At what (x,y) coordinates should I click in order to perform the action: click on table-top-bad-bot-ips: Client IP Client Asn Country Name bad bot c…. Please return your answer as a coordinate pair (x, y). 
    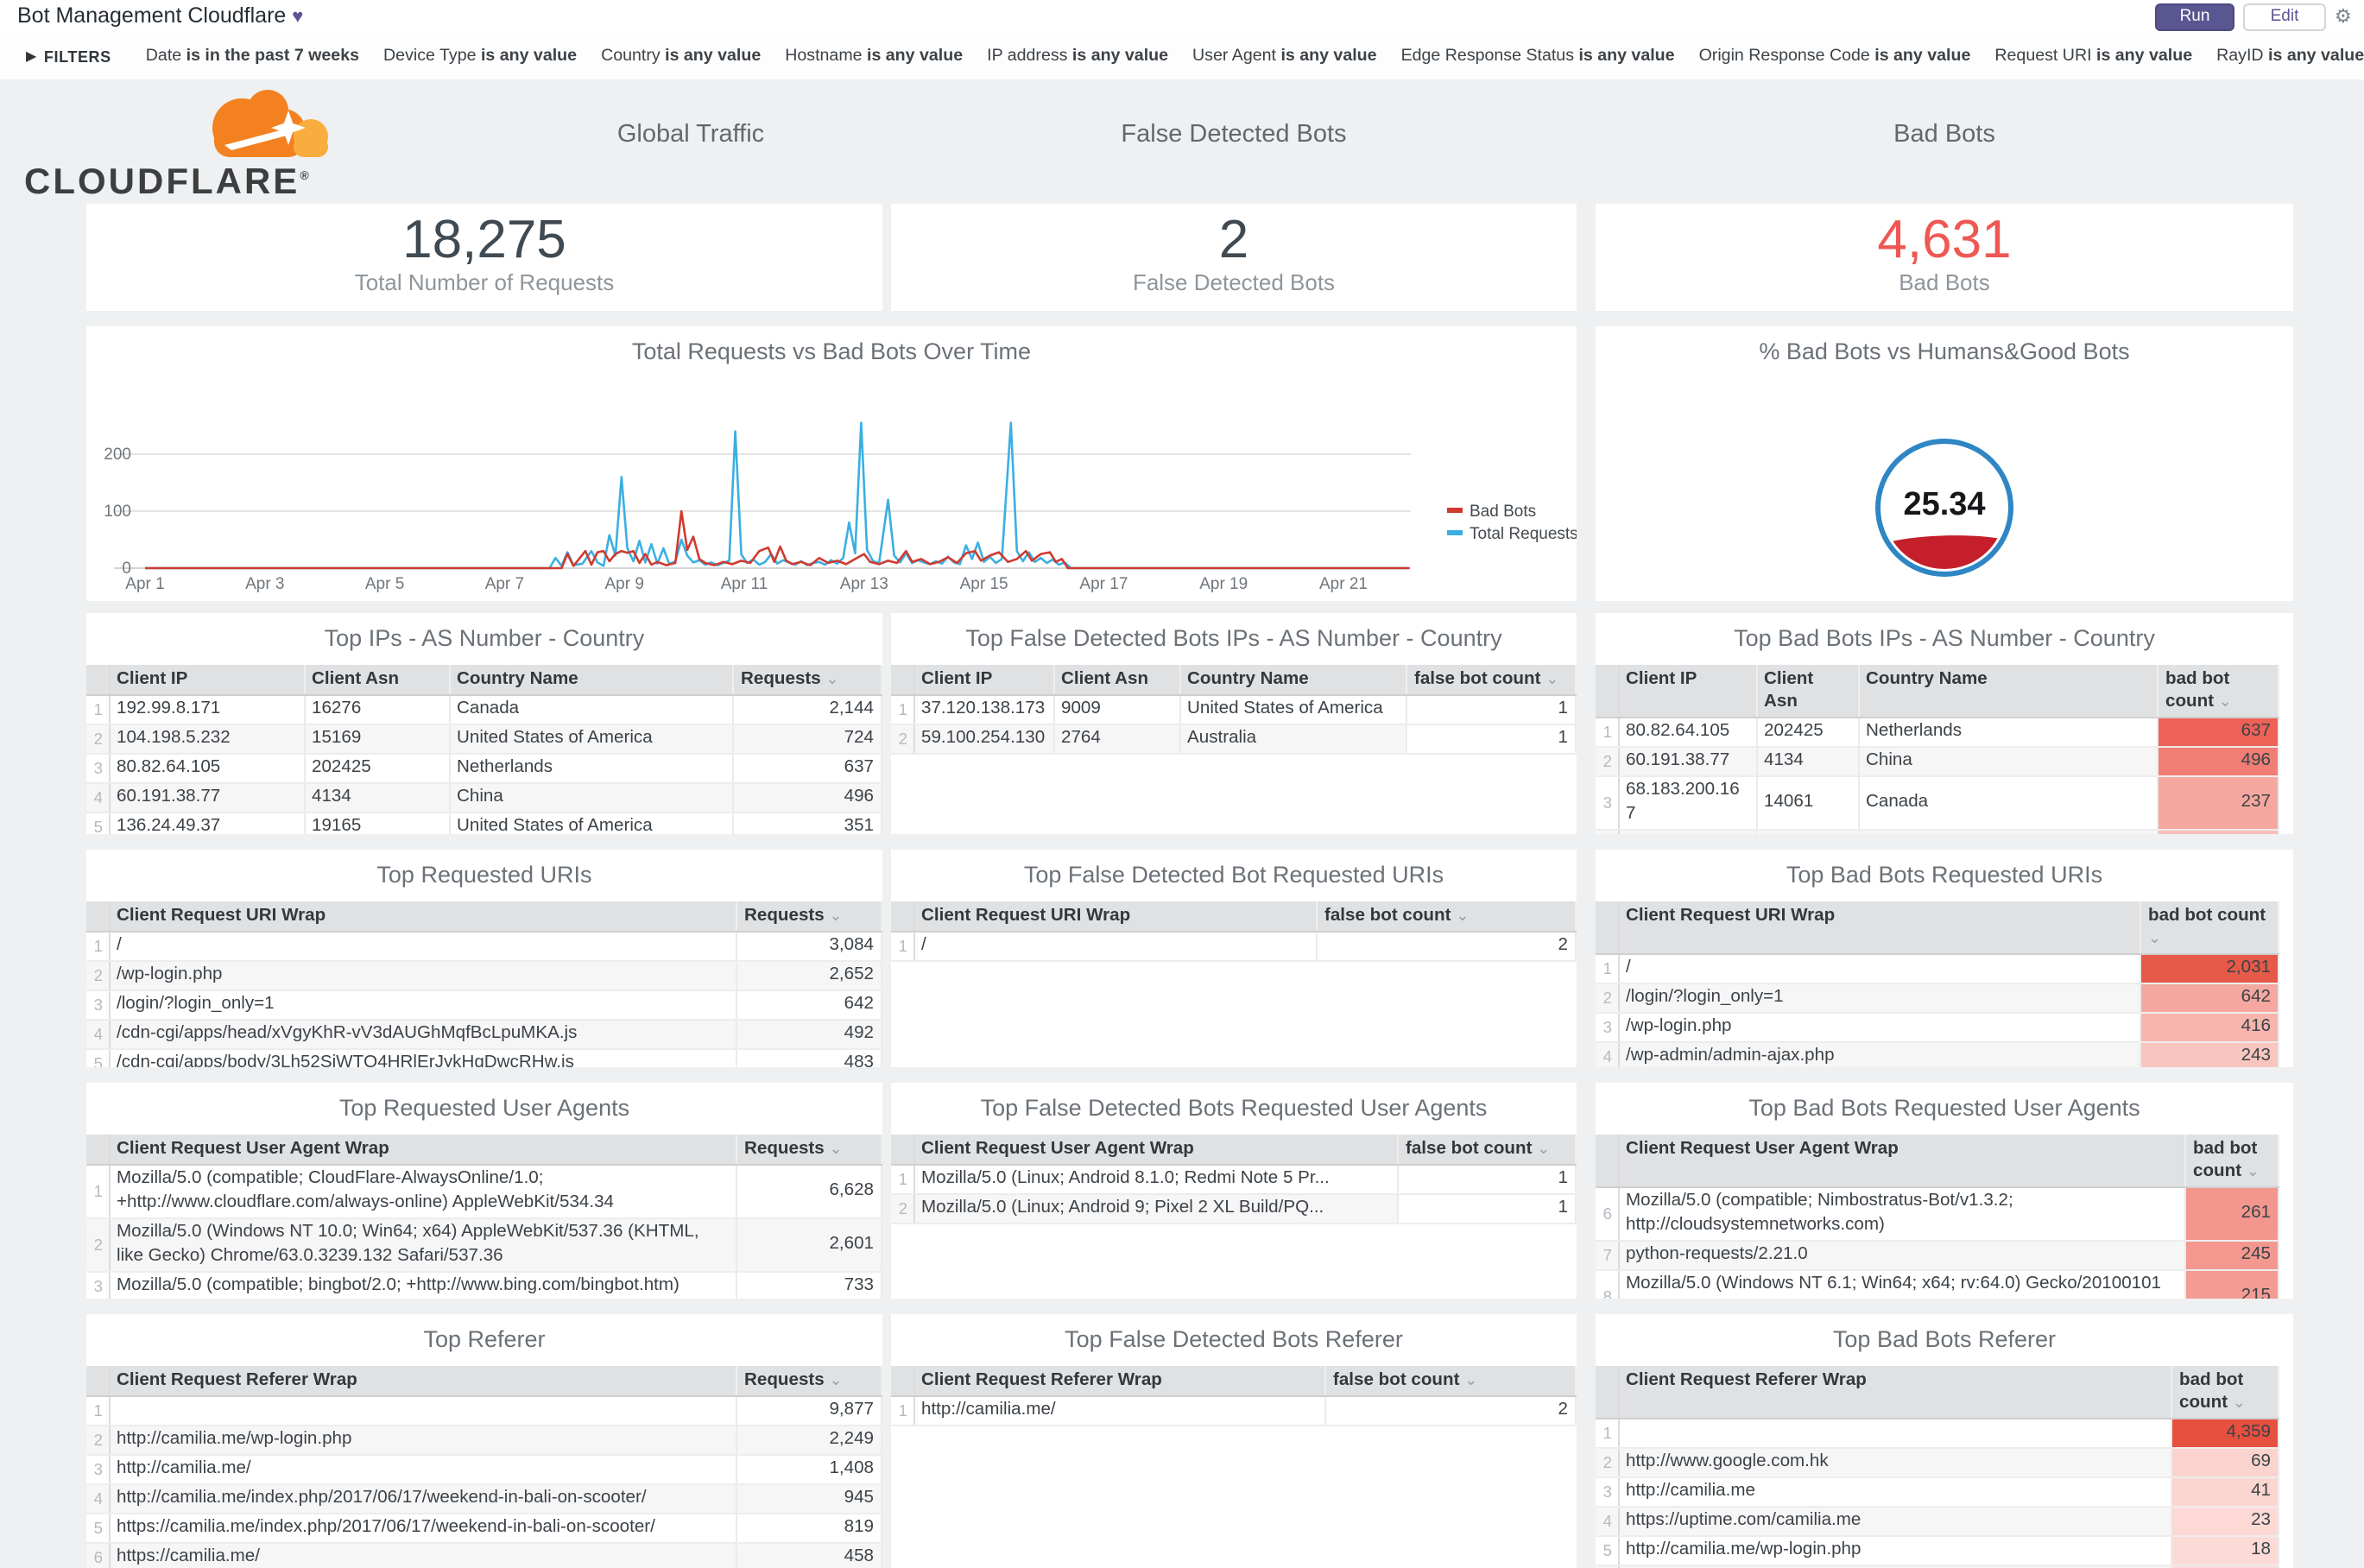
    Looking at the image, I should click on (1938, 750).